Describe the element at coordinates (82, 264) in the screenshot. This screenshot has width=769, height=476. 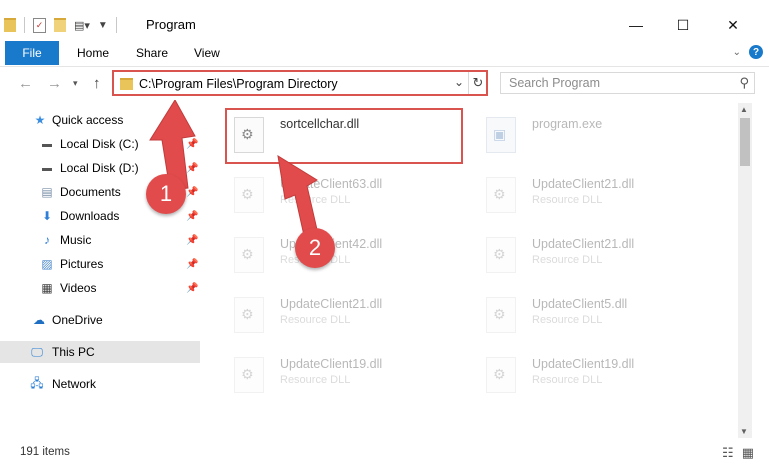
I see `sidebar-item-label: Pictures` at that location.